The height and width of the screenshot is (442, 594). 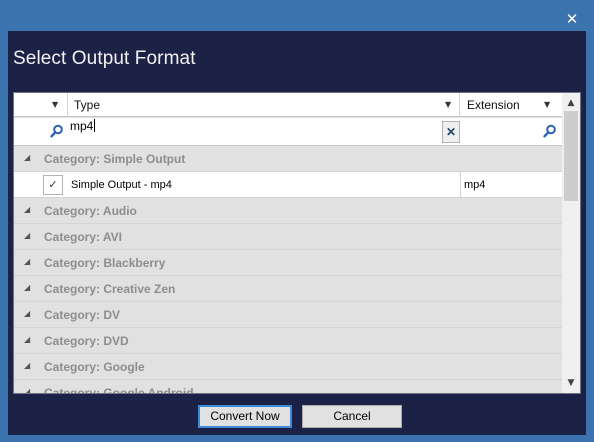 What do you see at coordinates (500, 131) in the screenshot?
I see `extension-filter-input` at bounding box center [500, 131].